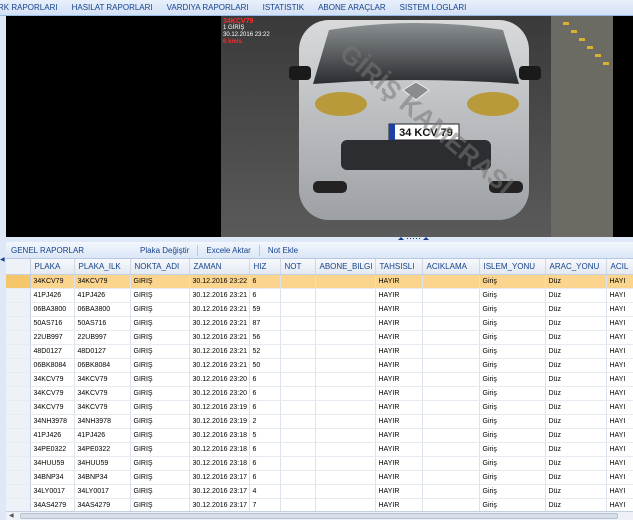 The height and width of the screenshot is (520, 633). What do you see at coordinates (208, 8) in the screenshot?
I see `menu-vardiya-raporlari: VARDIYA RAPORLARI` at bounding box center [208, 8].